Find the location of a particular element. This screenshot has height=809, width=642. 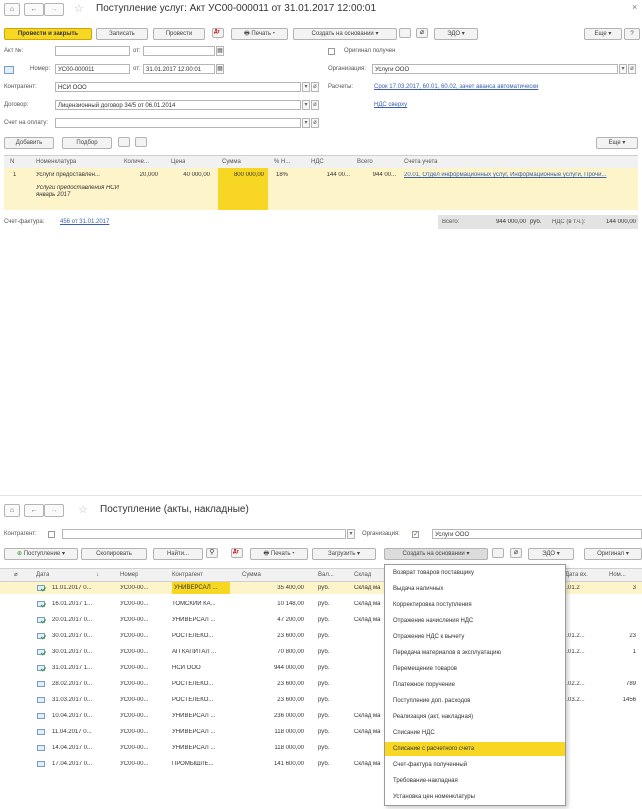

copy-button: Скопировать is located at coordinates (114, 554).